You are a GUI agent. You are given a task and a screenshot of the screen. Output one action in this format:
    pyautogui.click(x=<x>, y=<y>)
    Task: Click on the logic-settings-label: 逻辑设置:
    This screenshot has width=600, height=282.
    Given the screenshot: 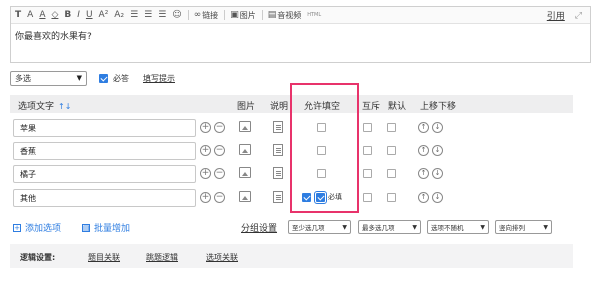 What is the action you would take?
    pyautogui.click(x=38, y=257)
    